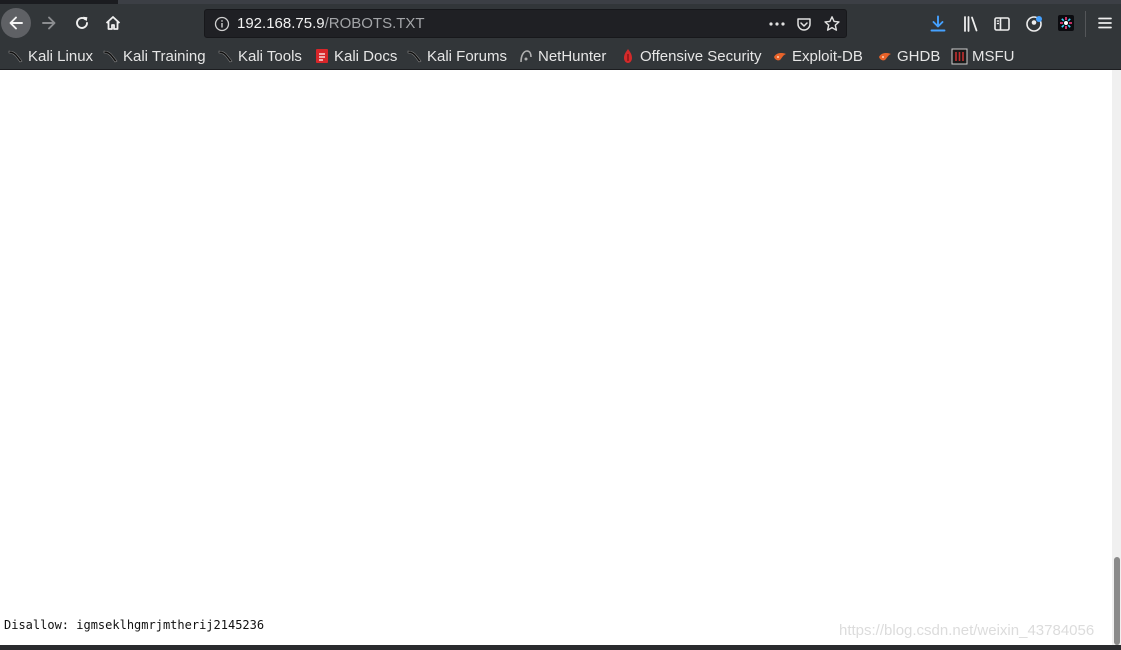 This screenshot has height=650, width=1121. I want to click on bookmark-label: Exploit-DB, so click(827, 56).